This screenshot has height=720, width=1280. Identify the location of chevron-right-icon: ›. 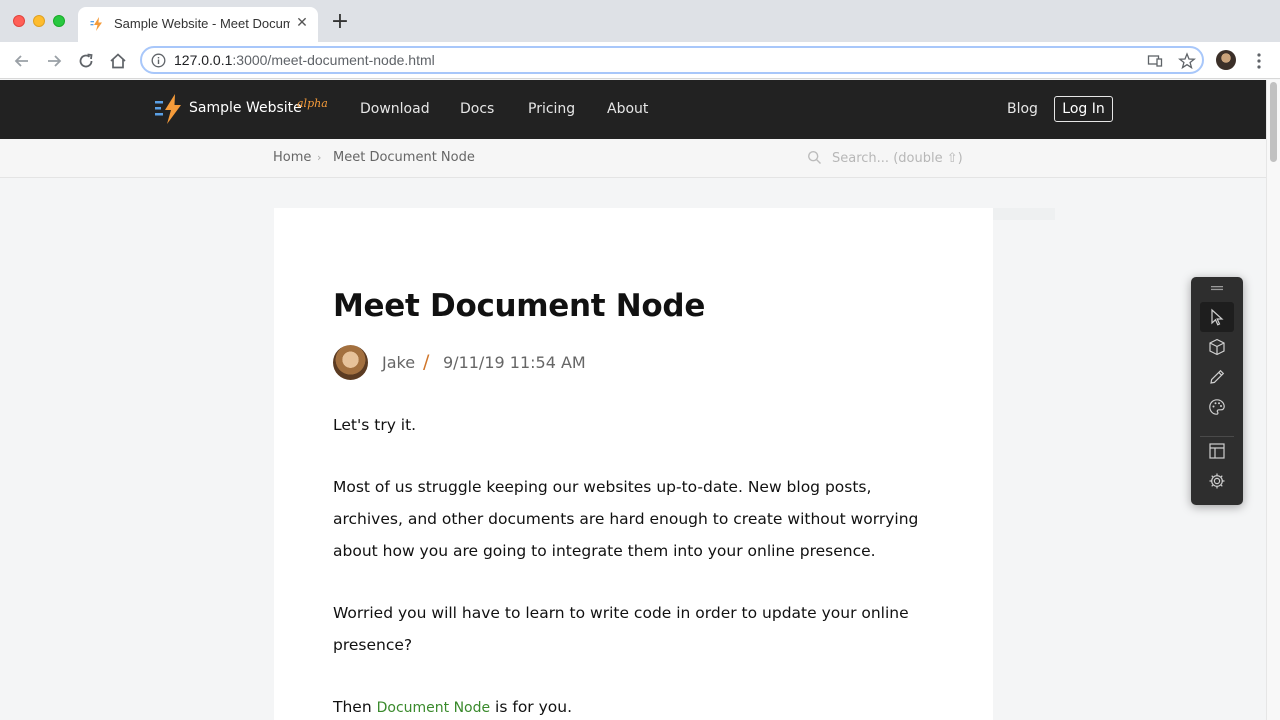
(319, 157).